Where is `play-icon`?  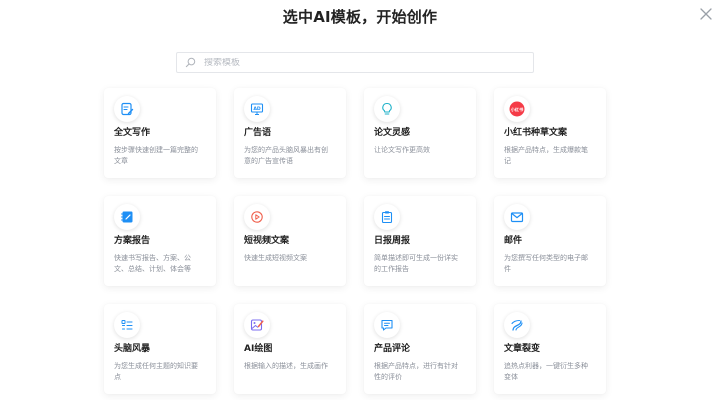
play-icon is located at coordinates (257, 217).